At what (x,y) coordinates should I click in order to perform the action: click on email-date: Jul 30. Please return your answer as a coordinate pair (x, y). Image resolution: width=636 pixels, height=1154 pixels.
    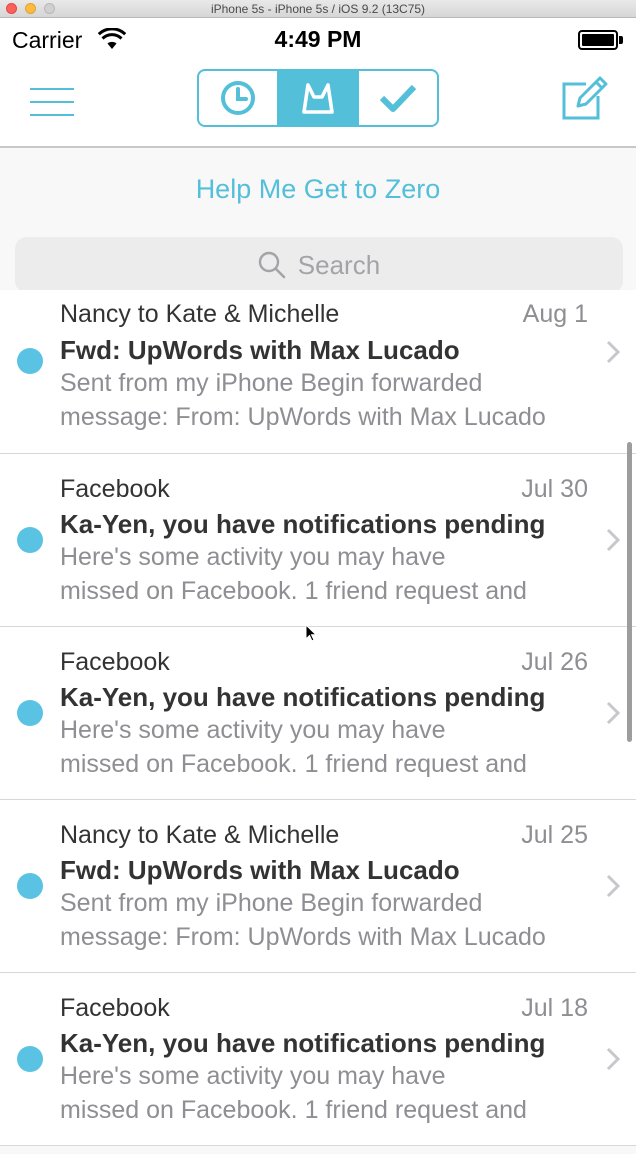
    Looking at the image, I should click on (554, 489).